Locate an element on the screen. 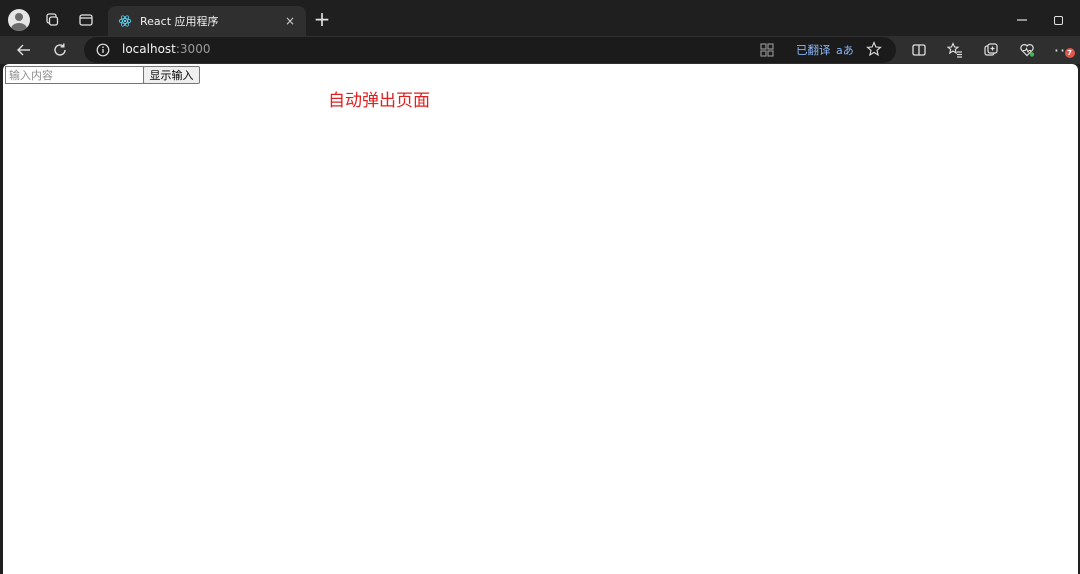  split-screen-icon is located at coordinates (919, 50).